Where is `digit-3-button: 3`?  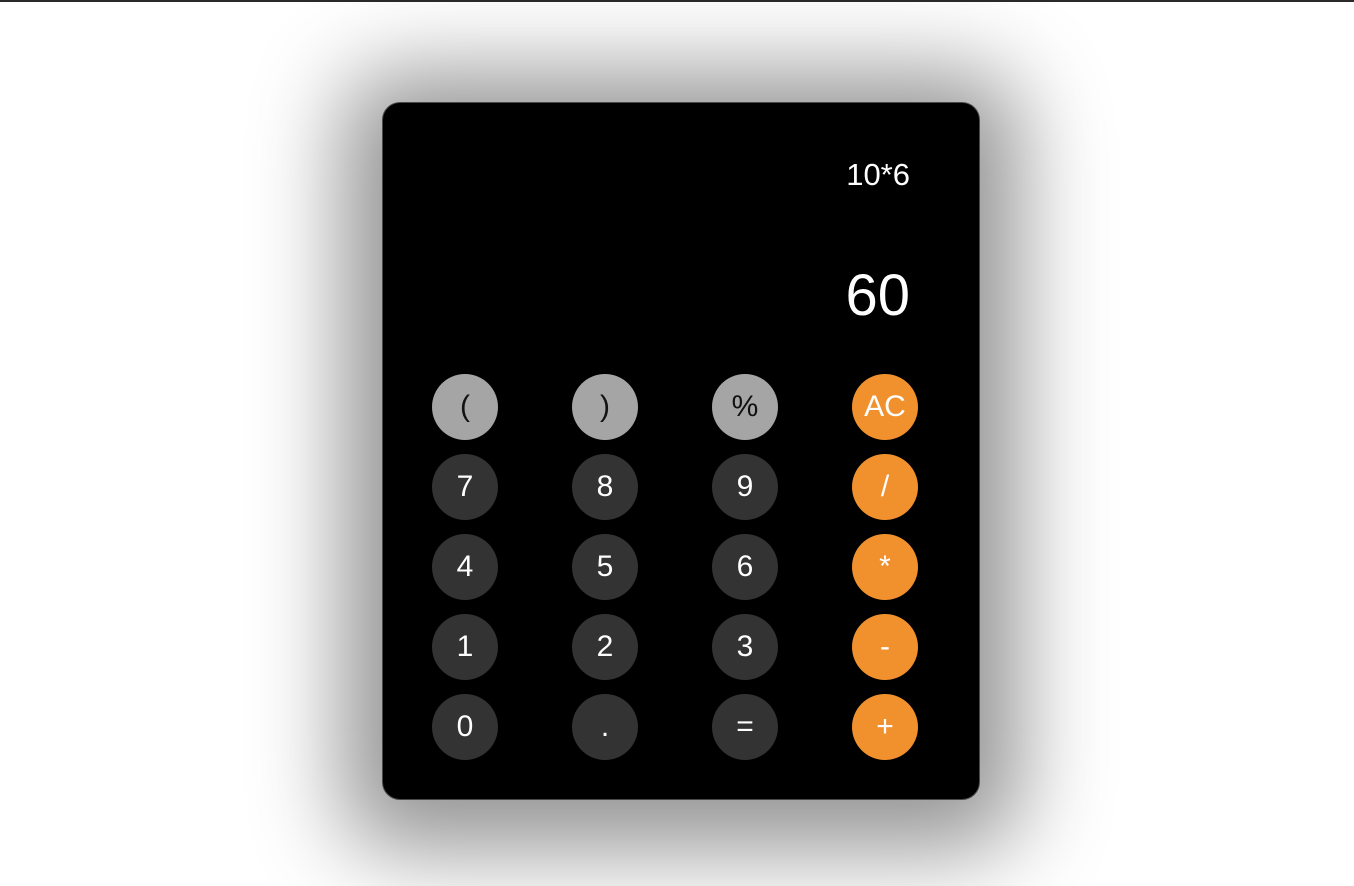 digit-3-button: 3 is located at coordinates (745, 647).